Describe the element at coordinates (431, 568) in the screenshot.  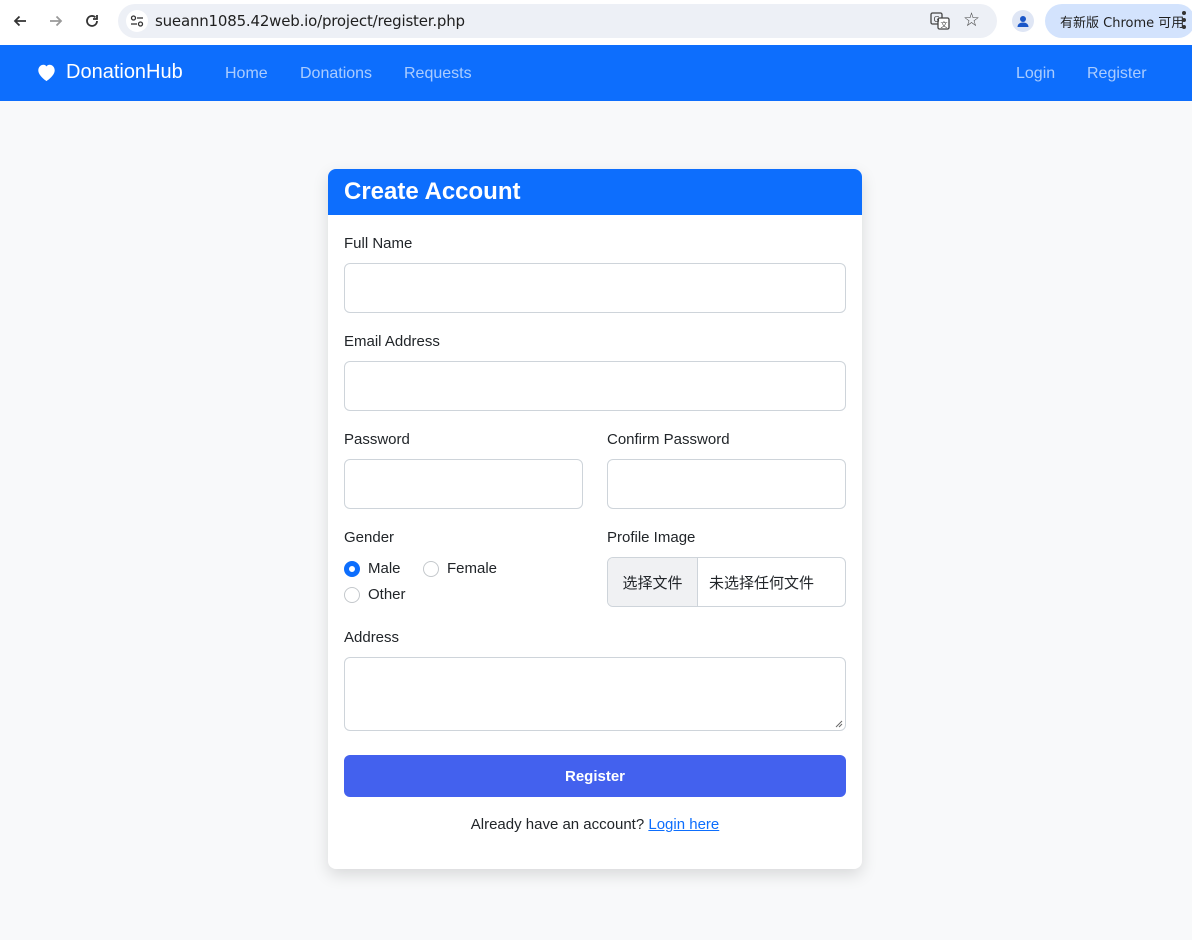
I see `radio-female` at that location.